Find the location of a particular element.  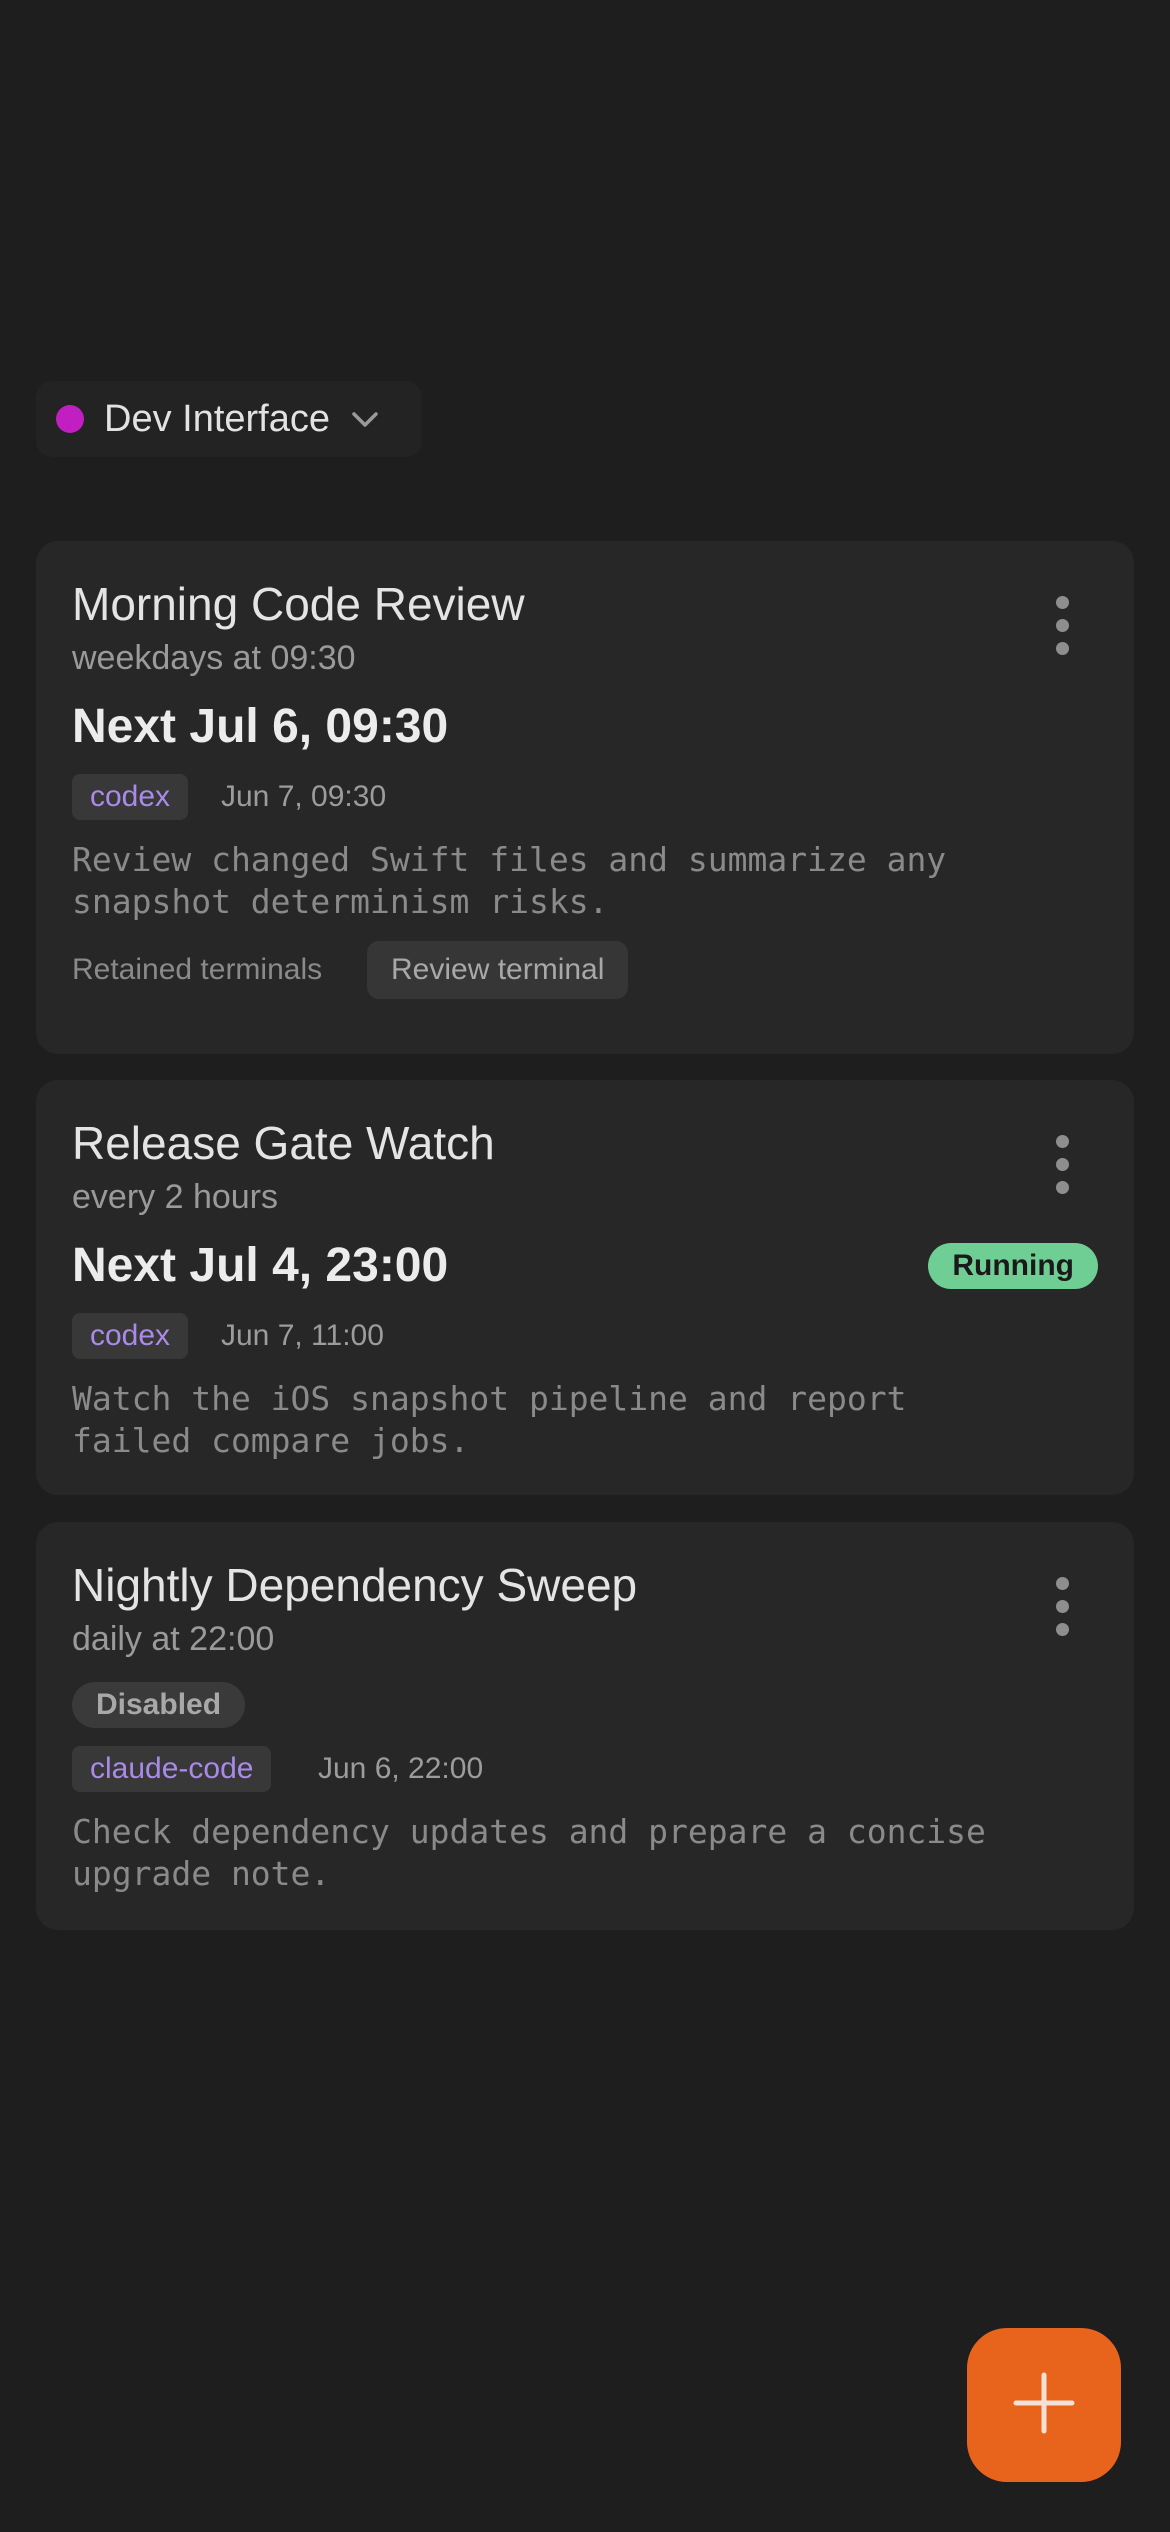

task-title: Nightly Dependency Sweep is located at coordinates (355, 1585).